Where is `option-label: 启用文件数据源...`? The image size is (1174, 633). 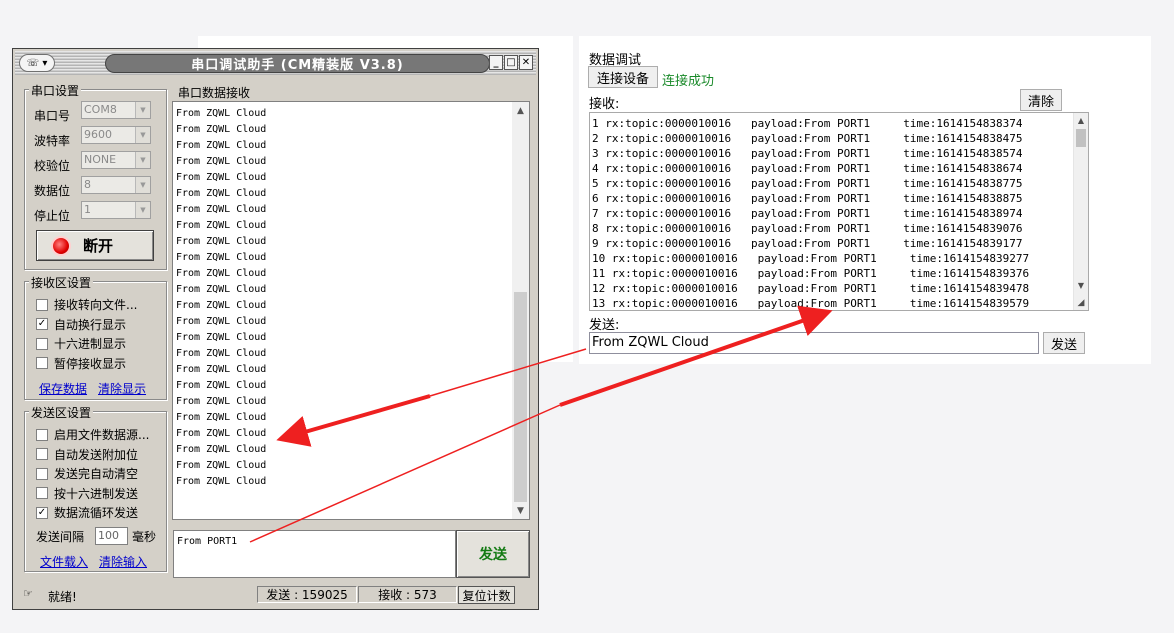 option-label: 启用文件数据源... is located at coordinates (102, 435).